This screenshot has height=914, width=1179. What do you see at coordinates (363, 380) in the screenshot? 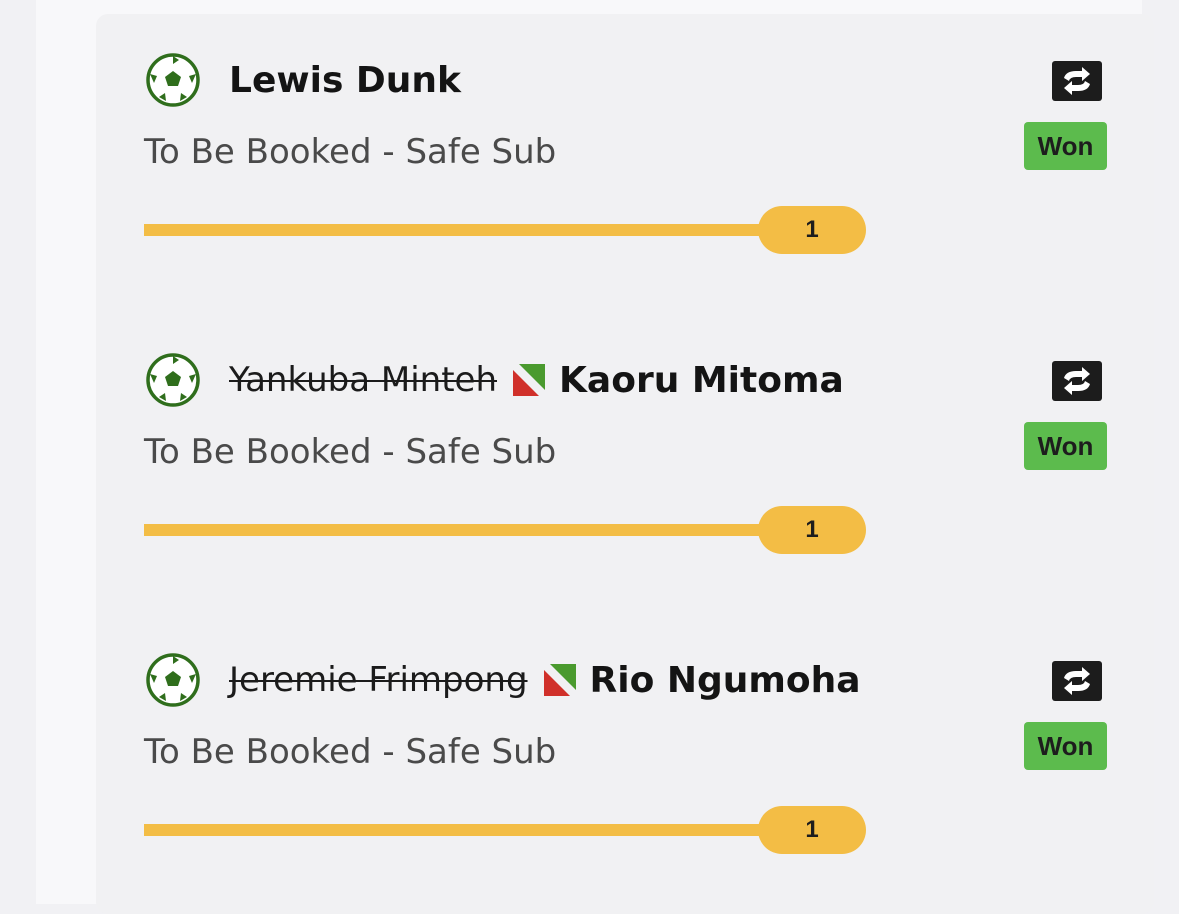
I see `replaced-player-name: Yankuba Minteh` at bounding box center [363, 380].